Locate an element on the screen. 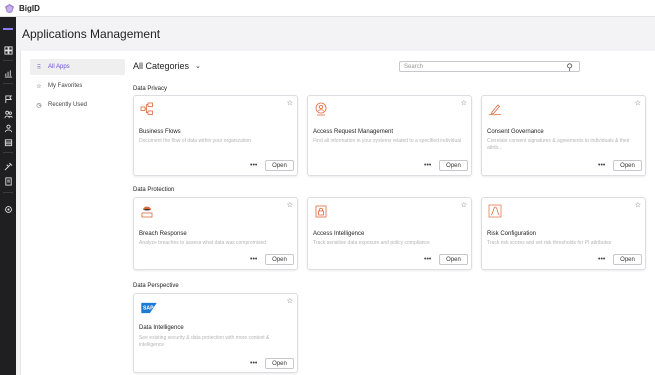 This screenshot has height=375, width=655. nav-my-favorites-label: My Favorites is located at coordinates (65, 86).